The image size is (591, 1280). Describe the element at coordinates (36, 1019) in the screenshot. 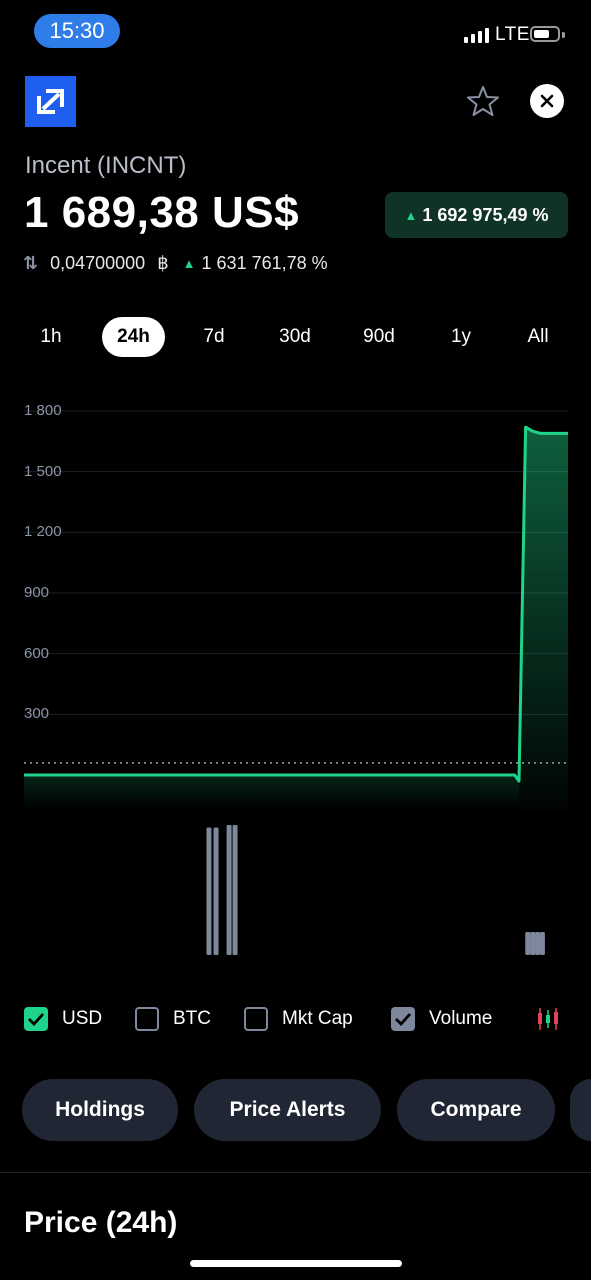

I see `usd-checkbox` at that location.